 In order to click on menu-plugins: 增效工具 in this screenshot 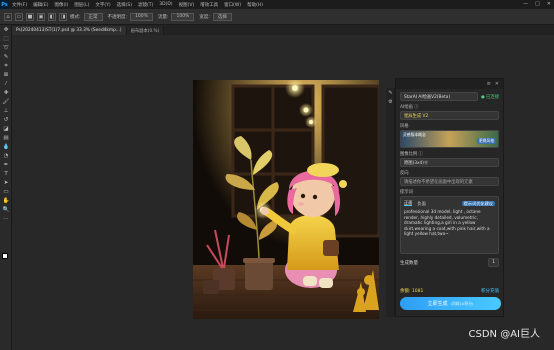, I will do `click(209, 5)`.